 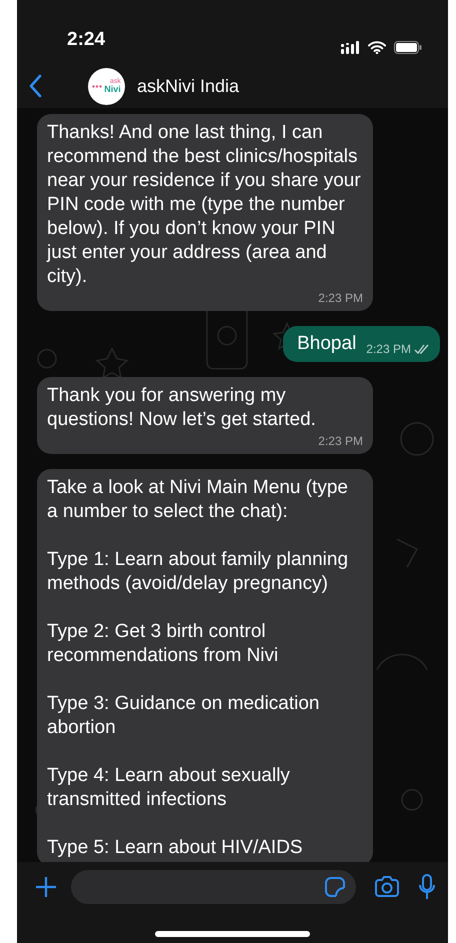 What do you see at coordinates (204, 205) in the screenshot?
I see `message-text: Thanks! And one last thing, I can recommend the best clinics/hospitals near your residence if you share your PIN code with me (type the number below). If you don’t know your PIN just enter your address (area and city).` at bounding box center [204, 205].